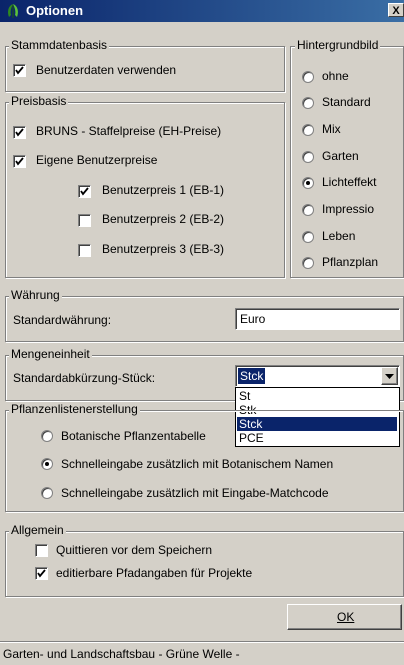 Image resolution: width=404 pixels, height=665 pixels. I want to click on hintergrund-label-lichteffekt: Lichteffekt, so click(349, 182).